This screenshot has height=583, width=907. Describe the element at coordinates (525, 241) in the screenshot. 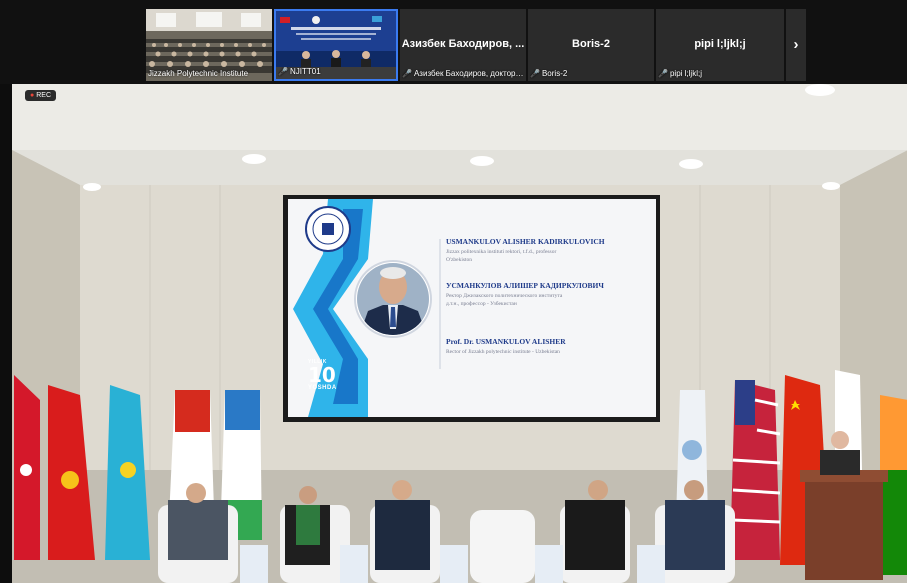

I see `speaker-name-en: USMANKULOV ALISHER KADIRKULOVICH` at that location.